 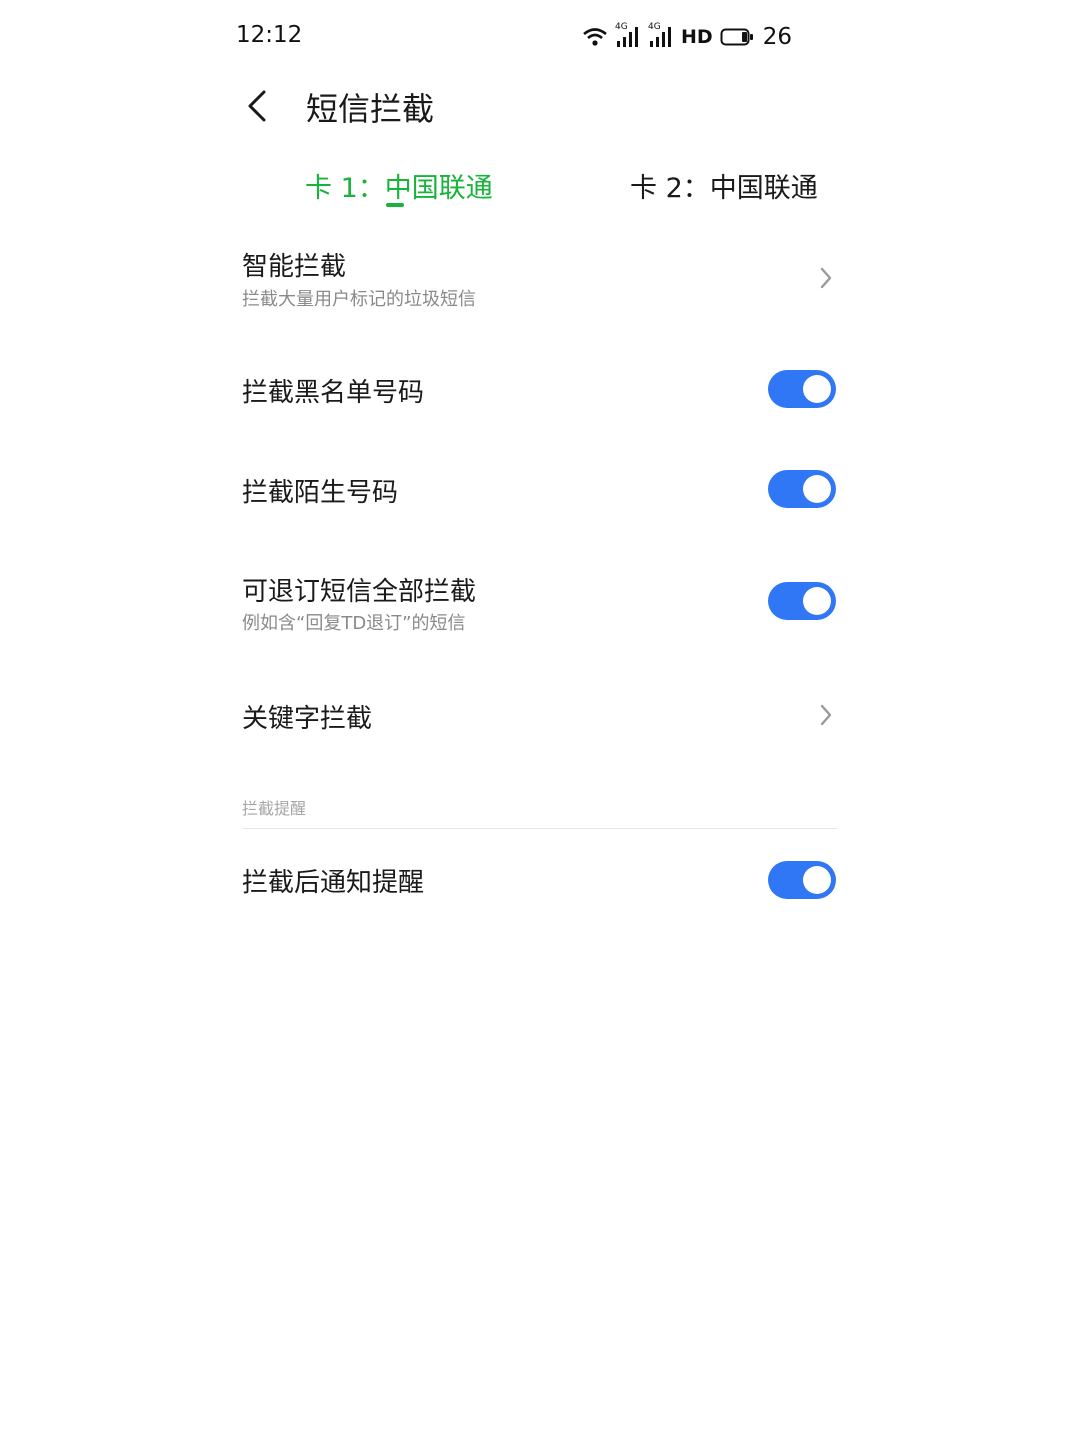 I want to click on tab-active-indicator, so click(x=395, y=205).